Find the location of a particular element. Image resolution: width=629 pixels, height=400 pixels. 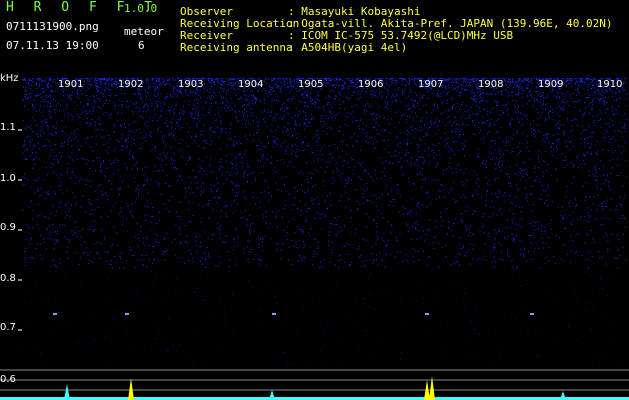

minute-label-1904: 1904 is located at coordinates (251, 84).